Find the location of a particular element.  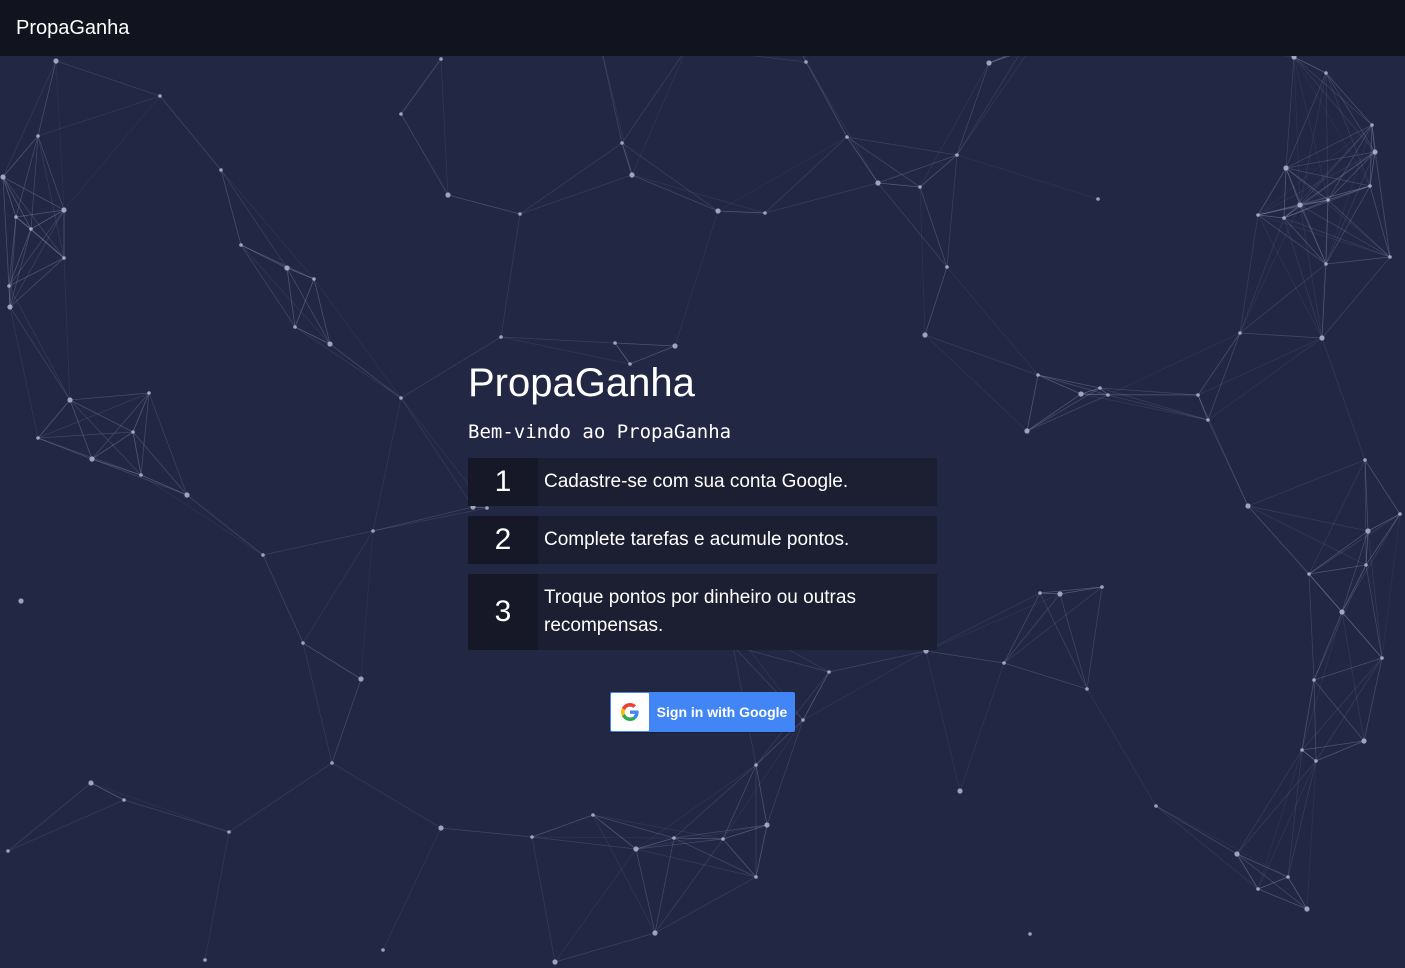

google-logo-container is located at coordinates (630, 712).